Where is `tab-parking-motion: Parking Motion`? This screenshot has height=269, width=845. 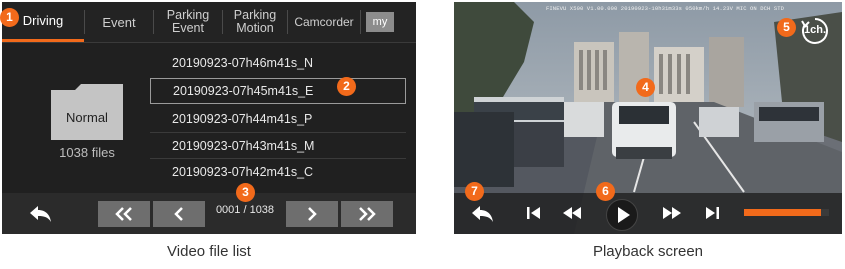
tab-parking-motion: Parking Motion is located at coordinates (255, 22).